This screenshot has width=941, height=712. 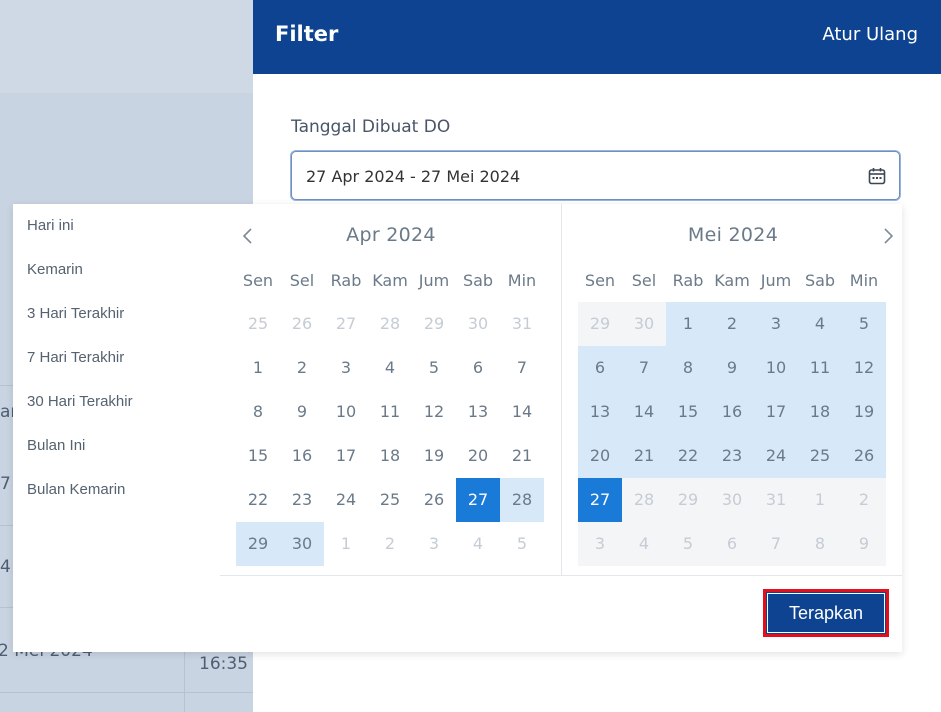 I want to click on range-last-7-days: 7 Hari Terakhir, so click(x=75, y=357).